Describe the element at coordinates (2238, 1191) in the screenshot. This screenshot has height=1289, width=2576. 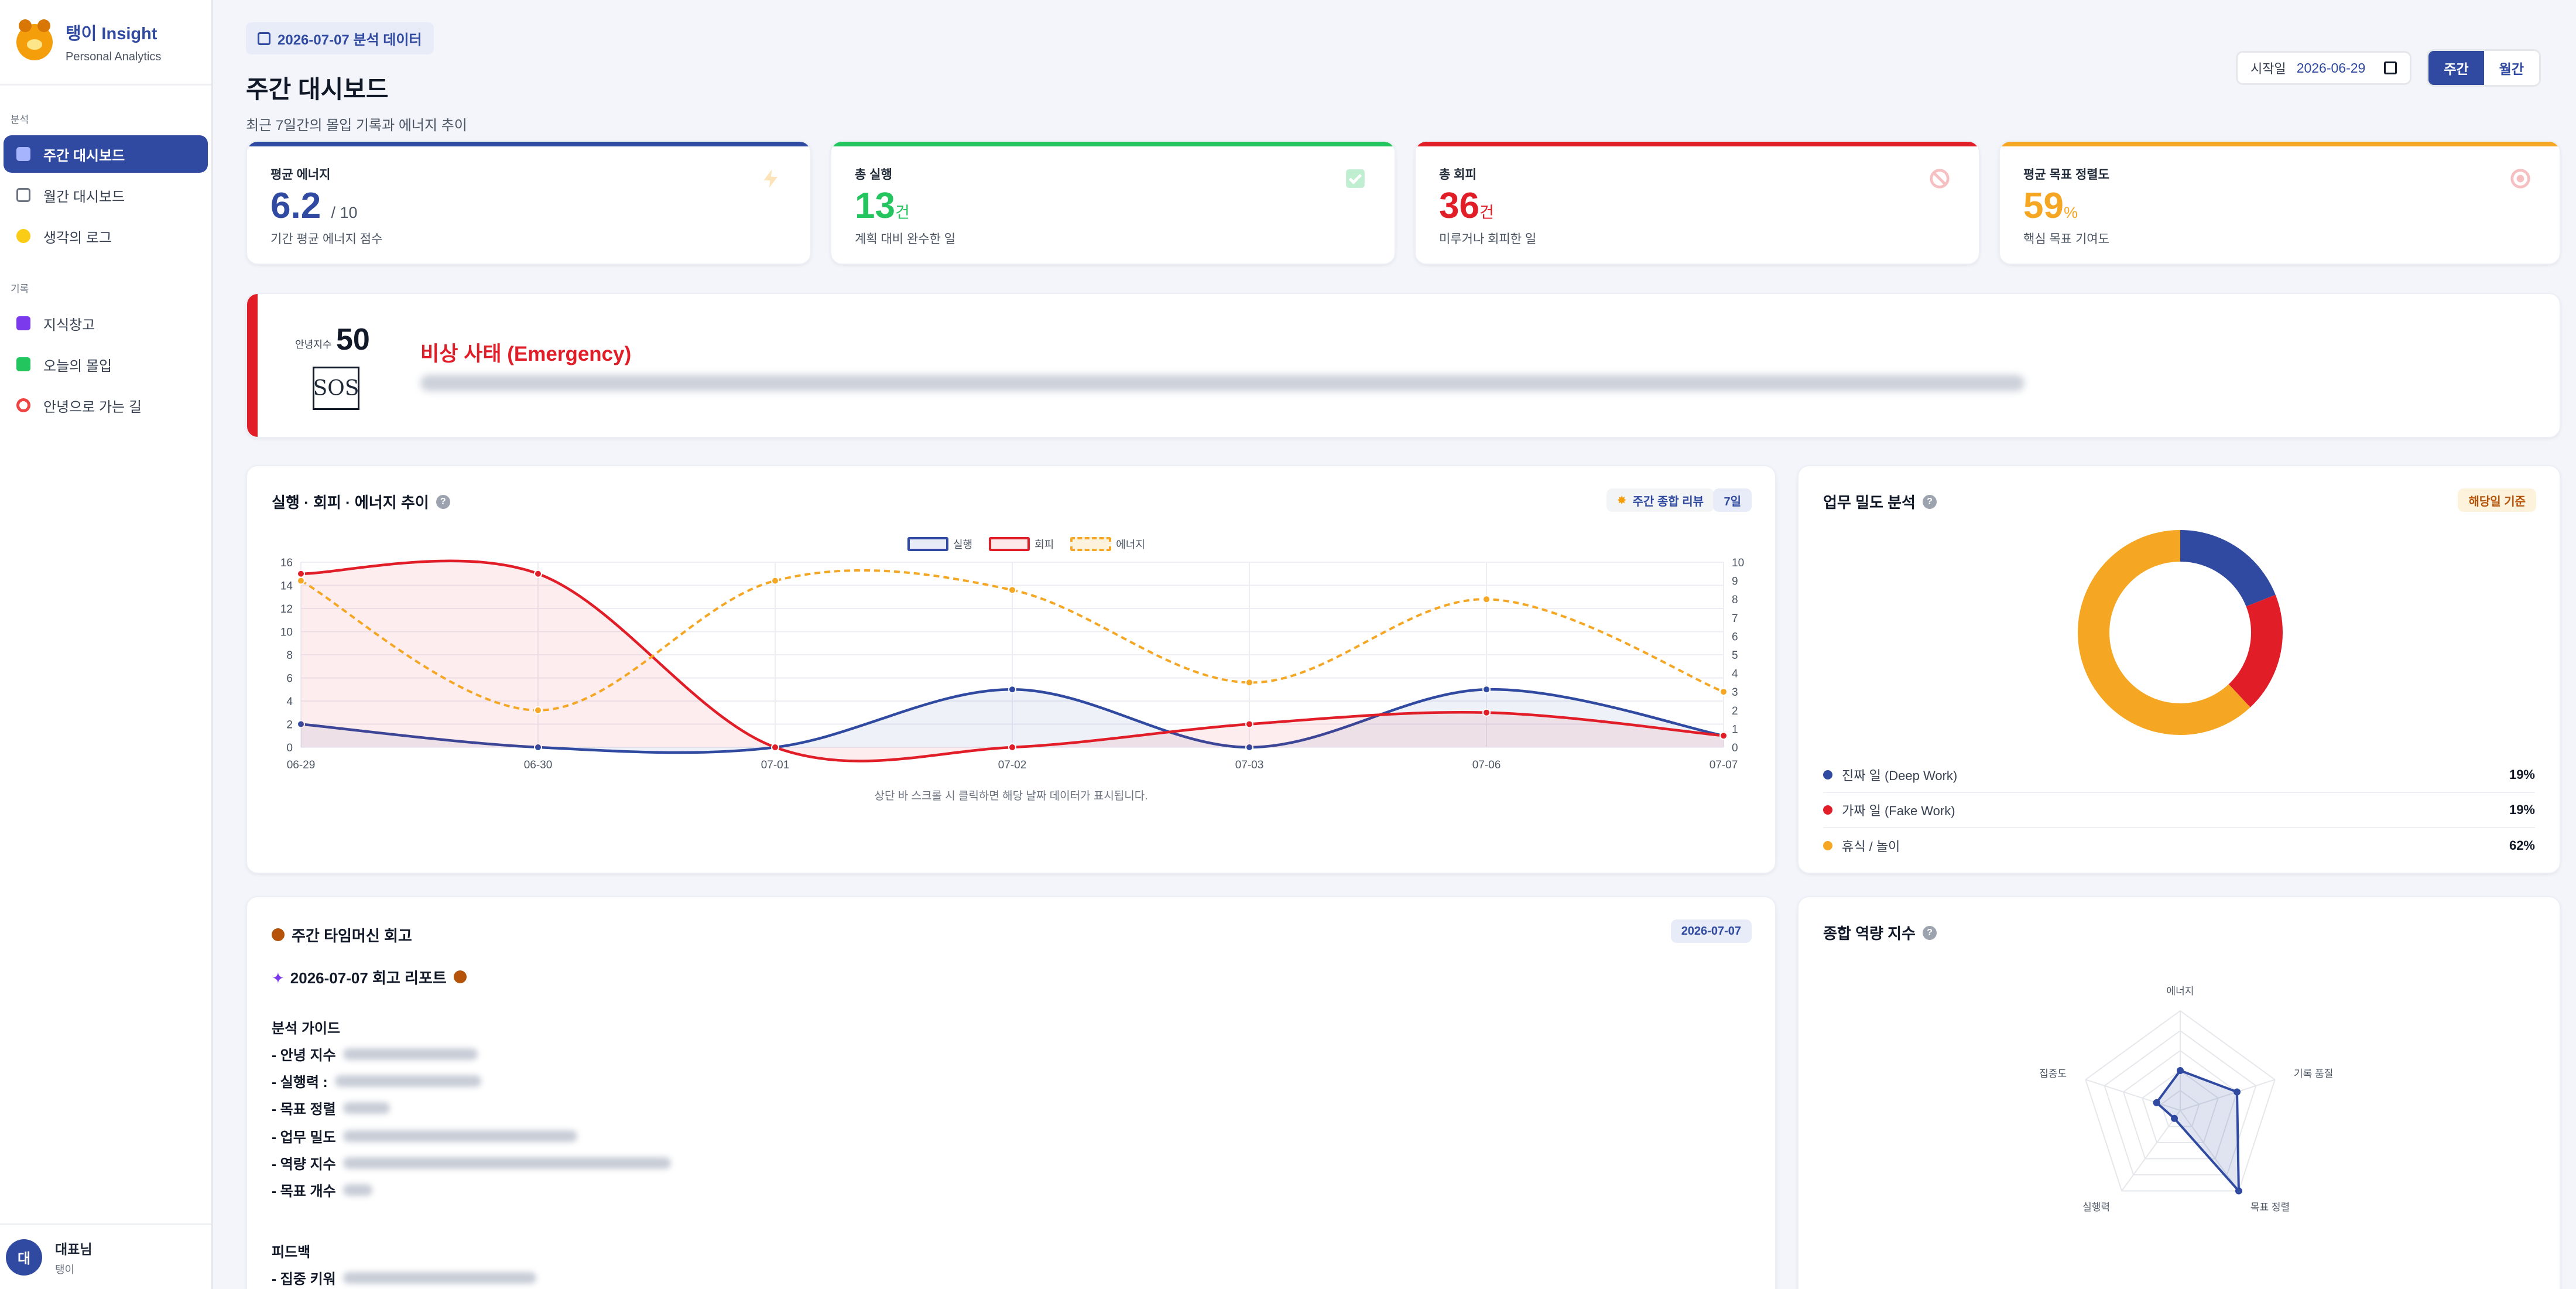
I see `radar-point-목표 정렬` at that location.